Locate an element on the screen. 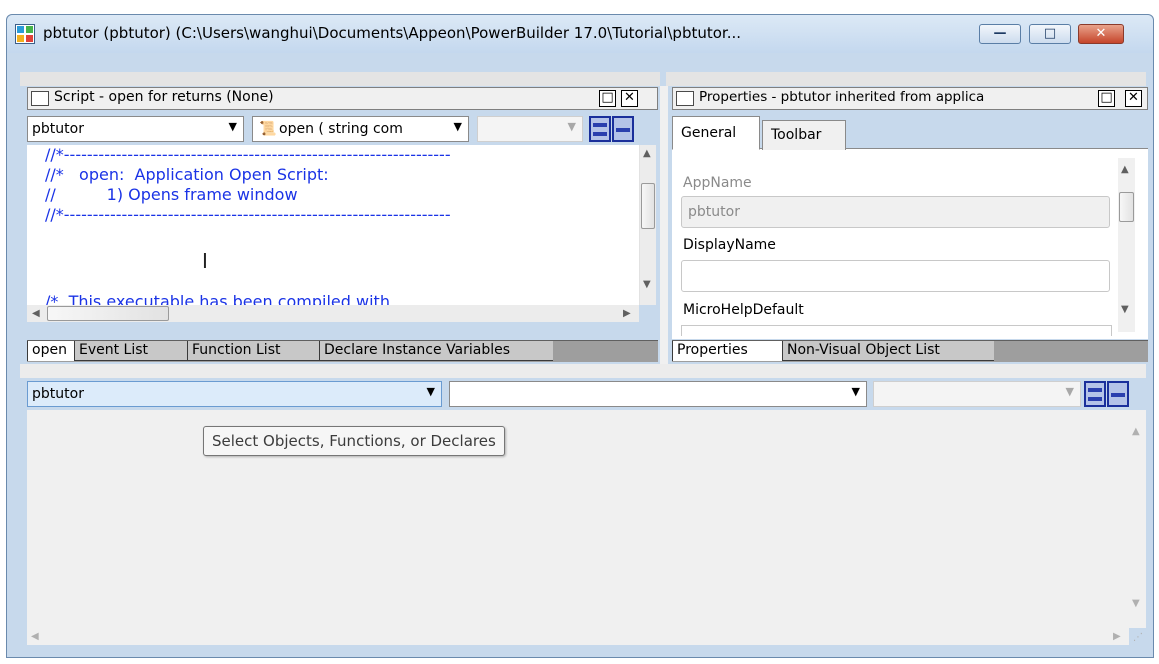 Image resolution: width=1159 pixels, height=664 pixels. script-pane-title-text: Script - open for returns (None) is located at coordinates (164, 97).